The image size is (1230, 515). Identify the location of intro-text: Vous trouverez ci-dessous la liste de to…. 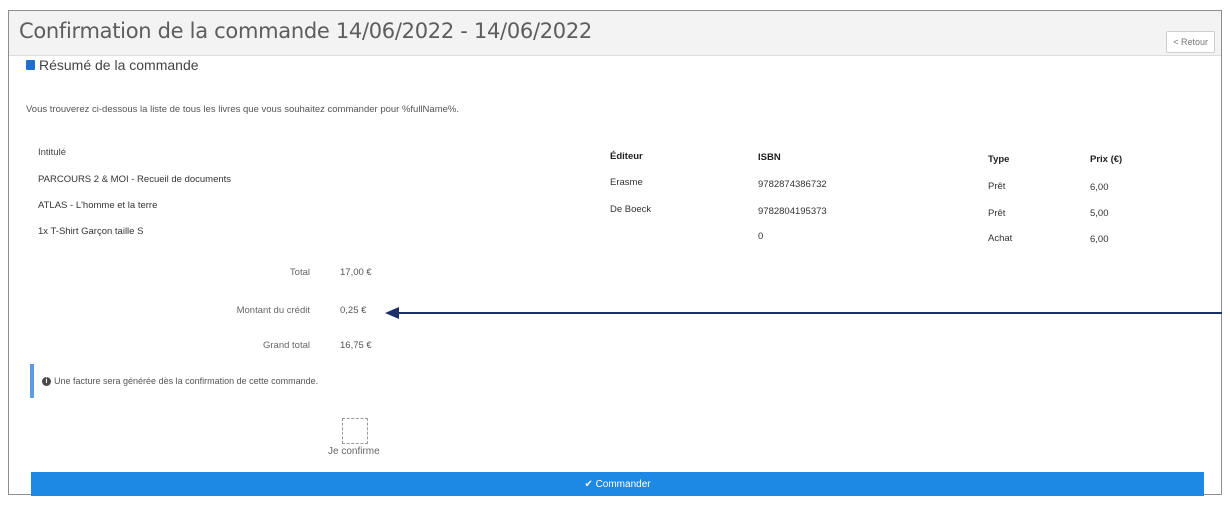
(242, 109).